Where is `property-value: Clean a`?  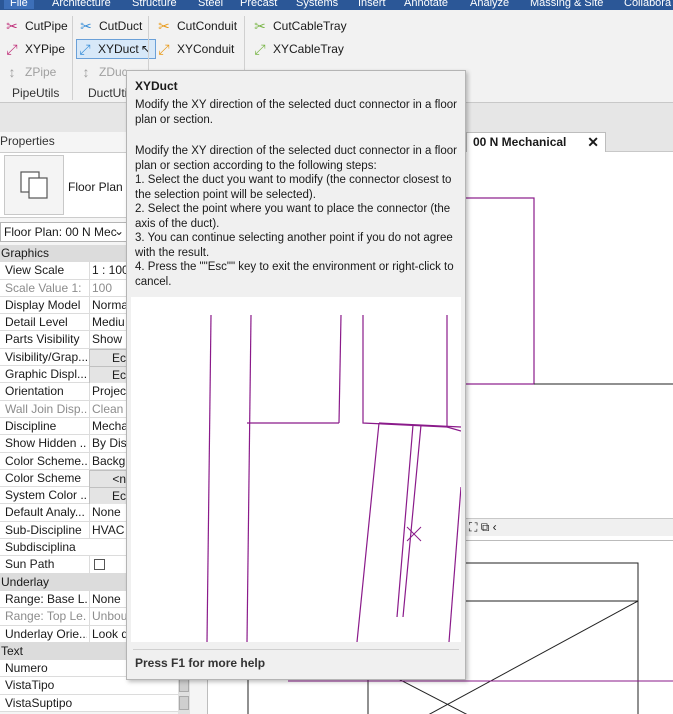 property-value: Clean a is located at coordinates (109, 409).